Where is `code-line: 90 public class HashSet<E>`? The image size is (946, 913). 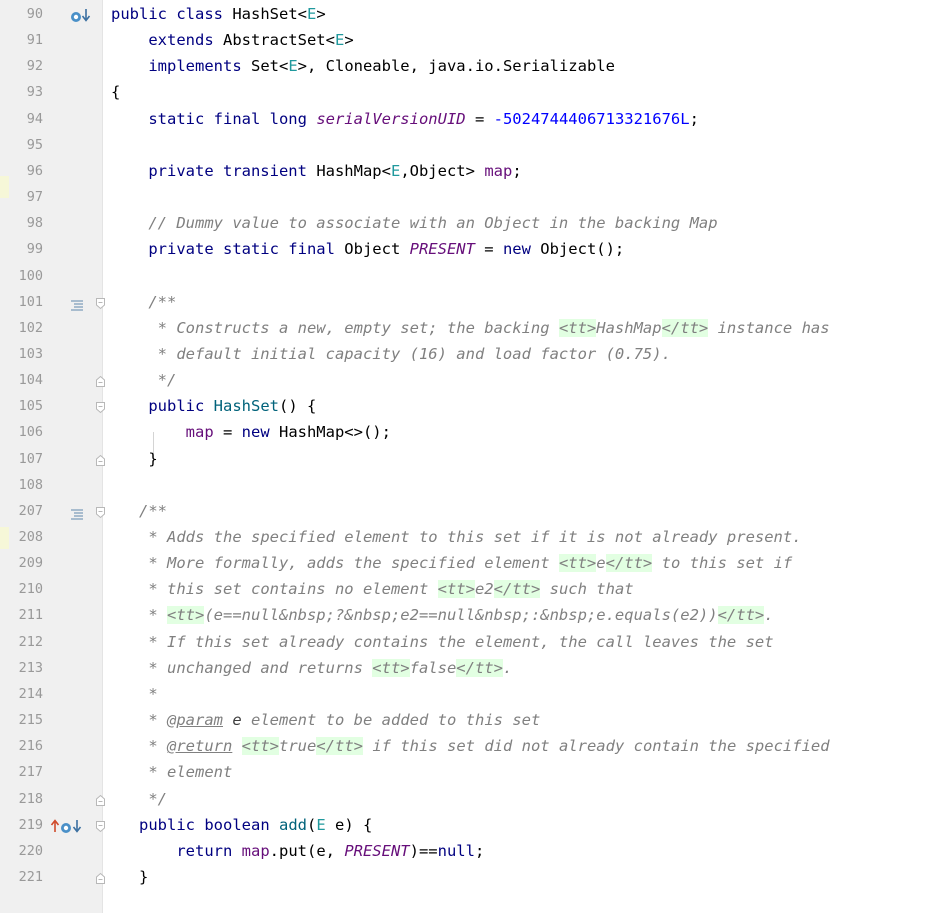
code-line: 90 public class HashSet<E> is located at coordinates (473, 14).